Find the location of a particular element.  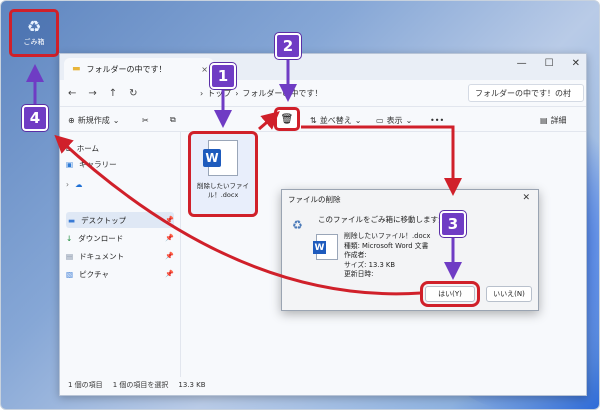

scissors-icon: ✂ is located at coordinates (145, 120).